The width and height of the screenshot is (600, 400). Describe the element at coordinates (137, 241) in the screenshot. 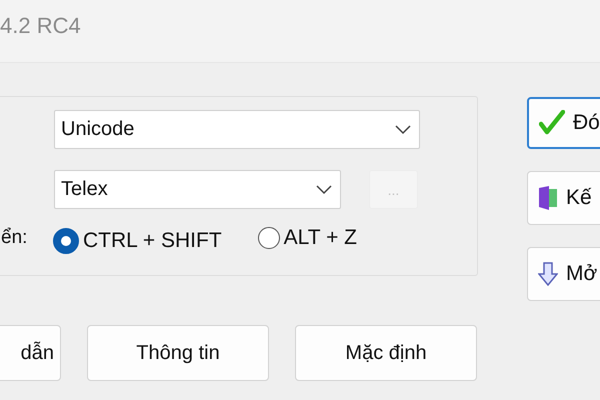

I see `radio-option: CTRL + SHIFT` at that location.